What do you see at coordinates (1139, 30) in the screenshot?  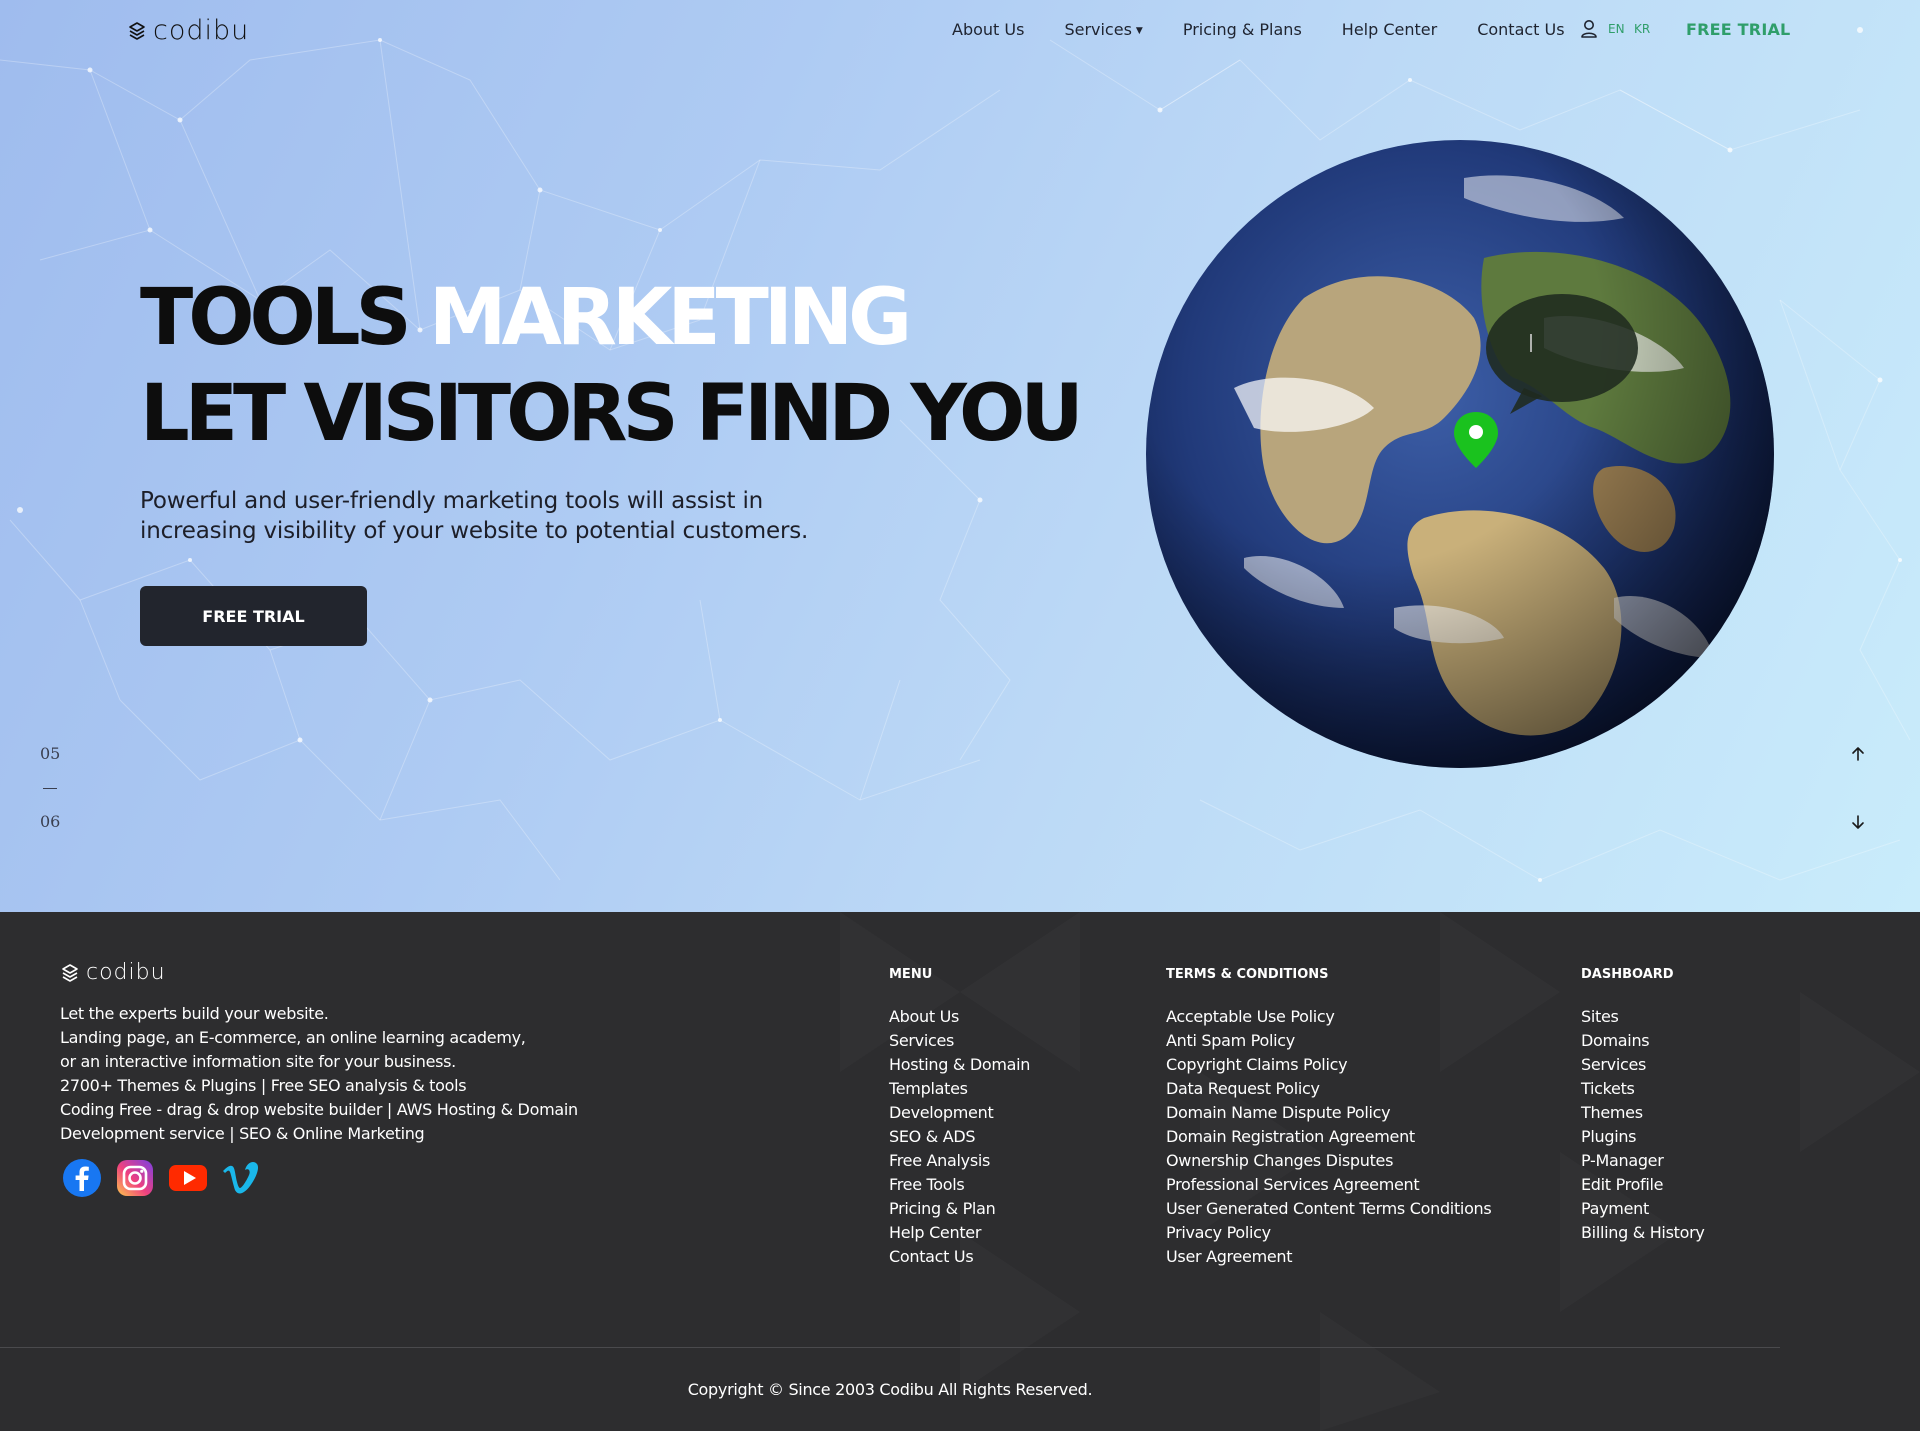 I see `caret-down-icon: ▼` at bounding box center [1139, 30].